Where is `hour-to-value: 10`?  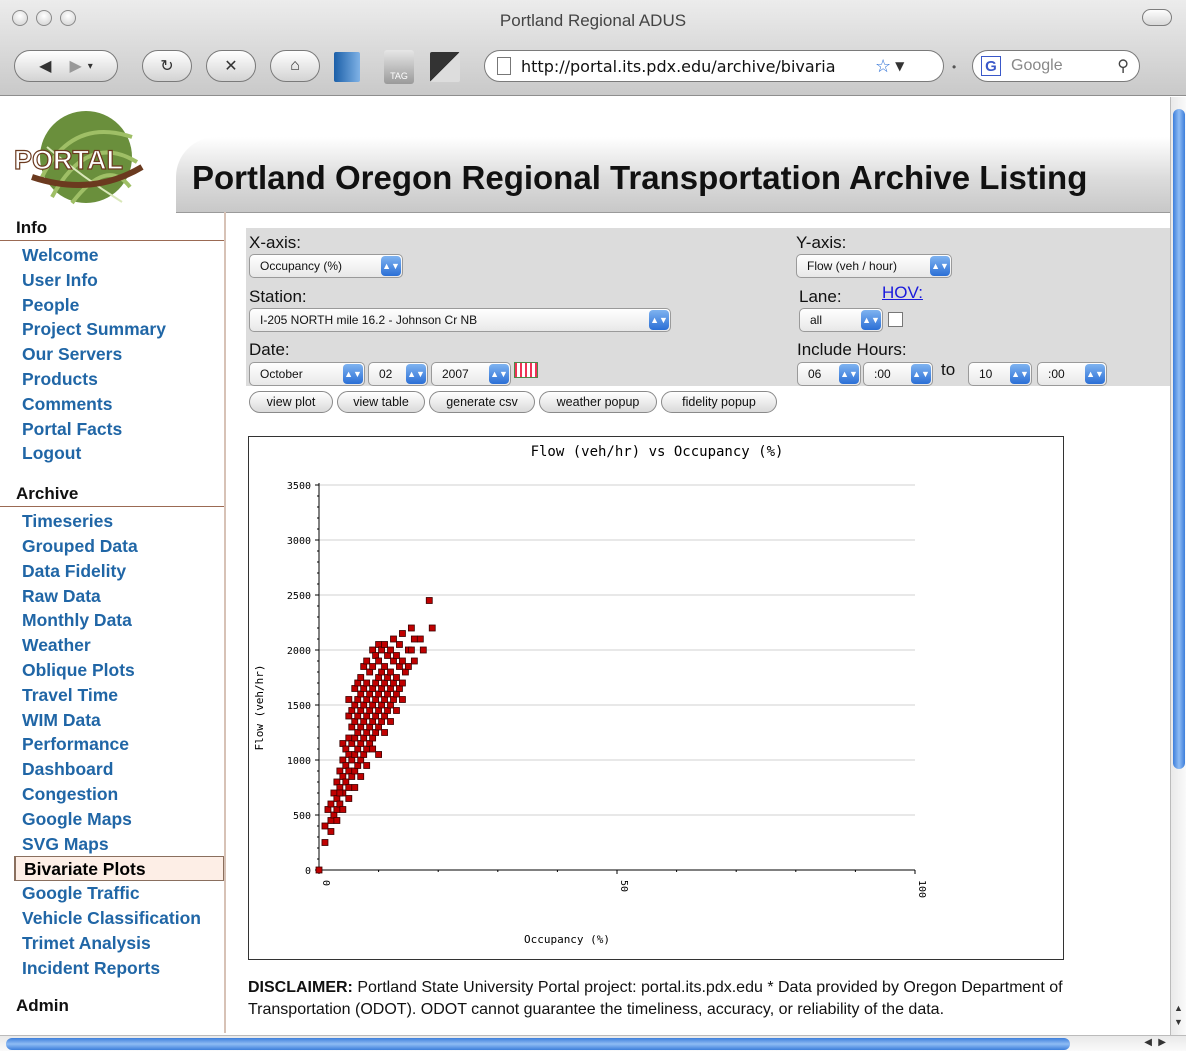
hour-to-value: 10 is located at coordinates (986, 374).